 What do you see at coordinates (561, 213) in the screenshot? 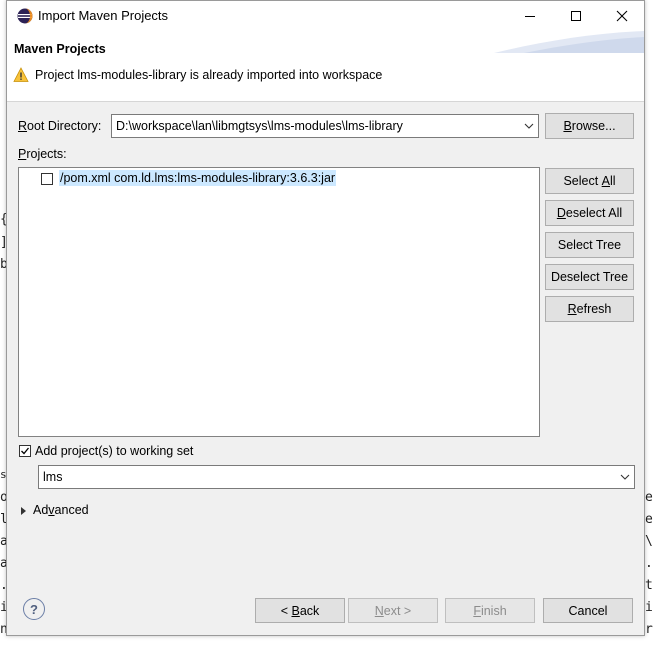
I see `deselect-all-mnemonic: D` at bounding box center [561, 213].